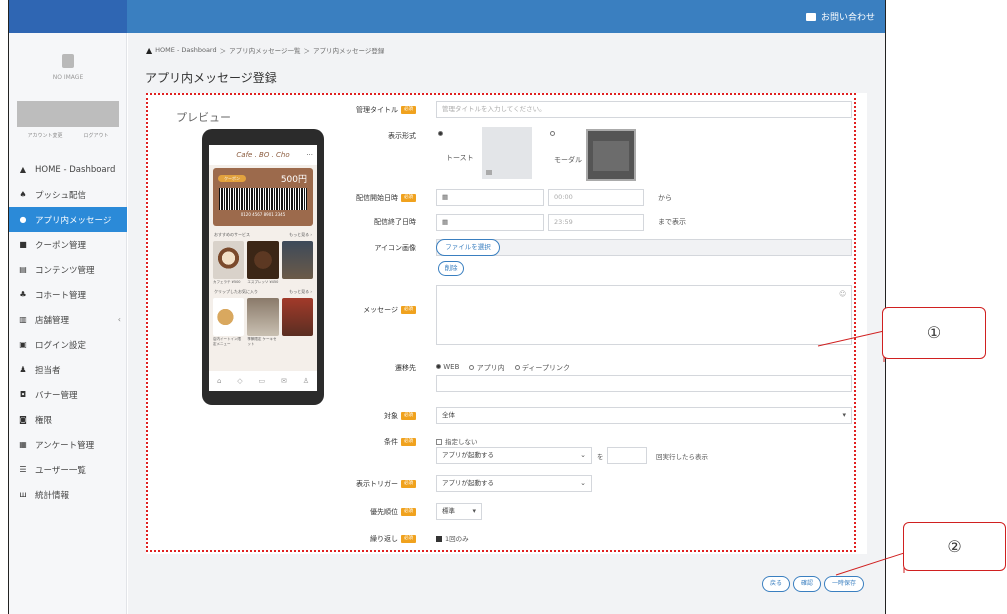 The width and height of the screenshot is (1007, 614). What do you see at coordinates (954, 546) in the screenshot?
I see `callout-2: ②` at bounding box center [954, 546].